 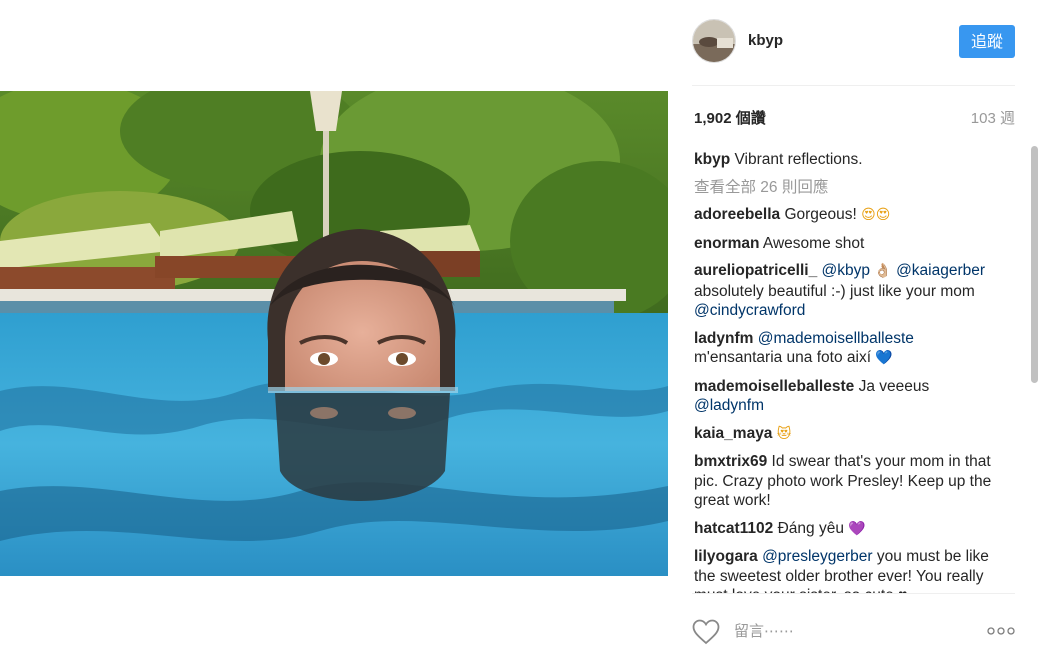 I want to click on comment-item: enorman Awesome shot, so click(x=848, y=244).